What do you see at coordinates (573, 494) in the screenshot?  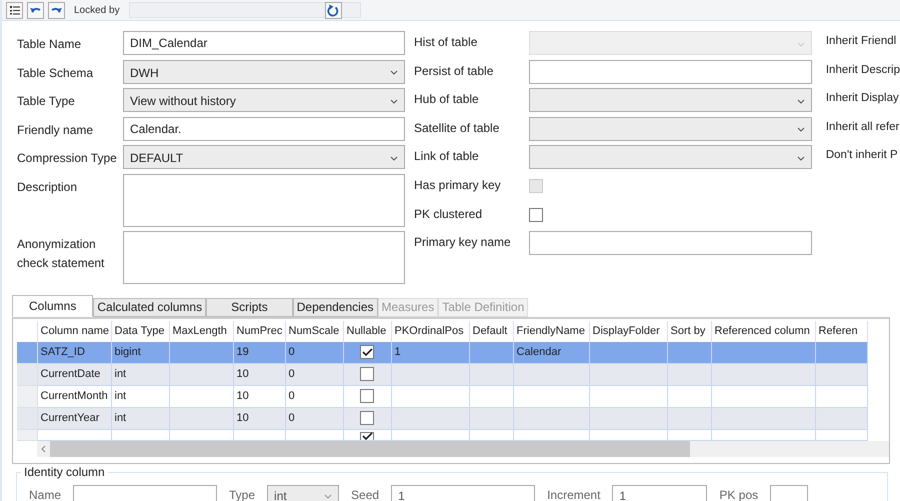 I see `field-label: Increment` at bounding box center [573, 494].